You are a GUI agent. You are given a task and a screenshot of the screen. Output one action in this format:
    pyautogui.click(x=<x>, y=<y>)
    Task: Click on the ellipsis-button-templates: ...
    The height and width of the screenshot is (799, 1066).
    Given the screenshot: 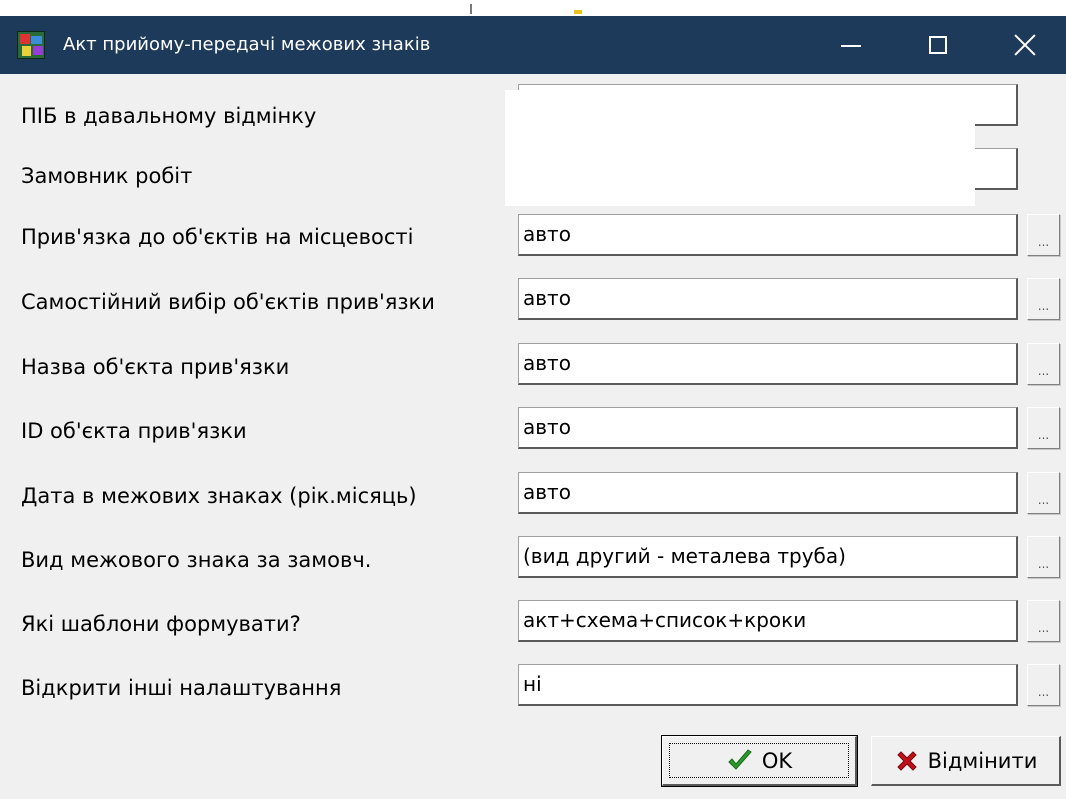 What is the action you would take?
    pyautogui.click(x=1043, y=621)
    